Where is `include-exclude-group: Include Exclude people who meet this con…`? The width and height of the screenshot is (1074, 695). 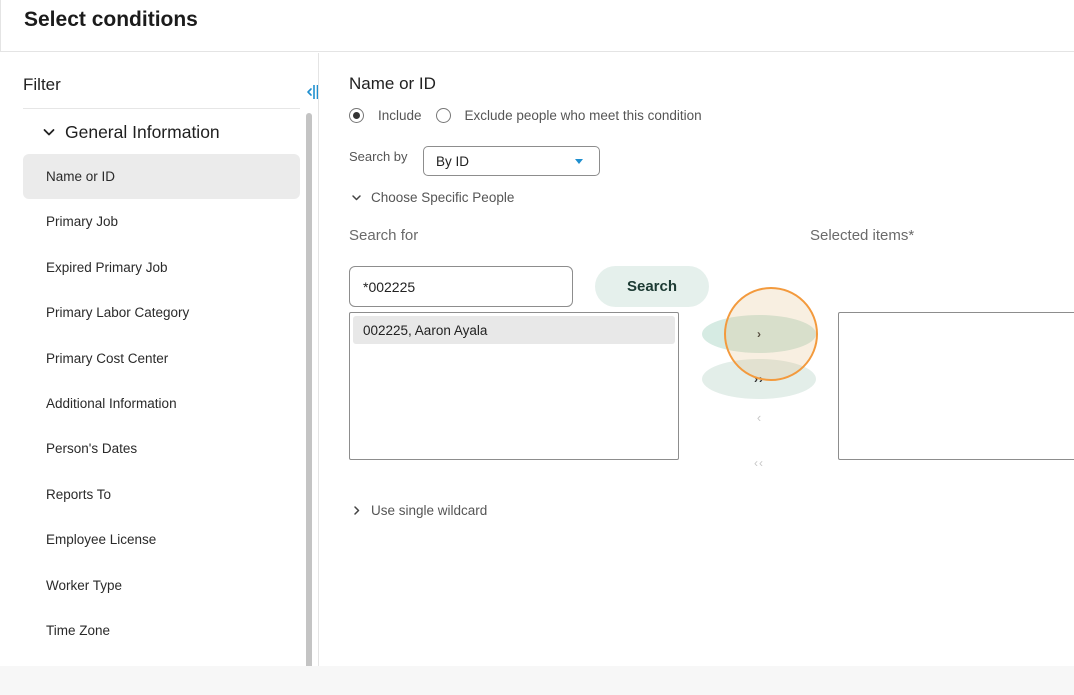 include-exclude-group: Include Exclude people who meet this con… is located at coordinates (532, 115).